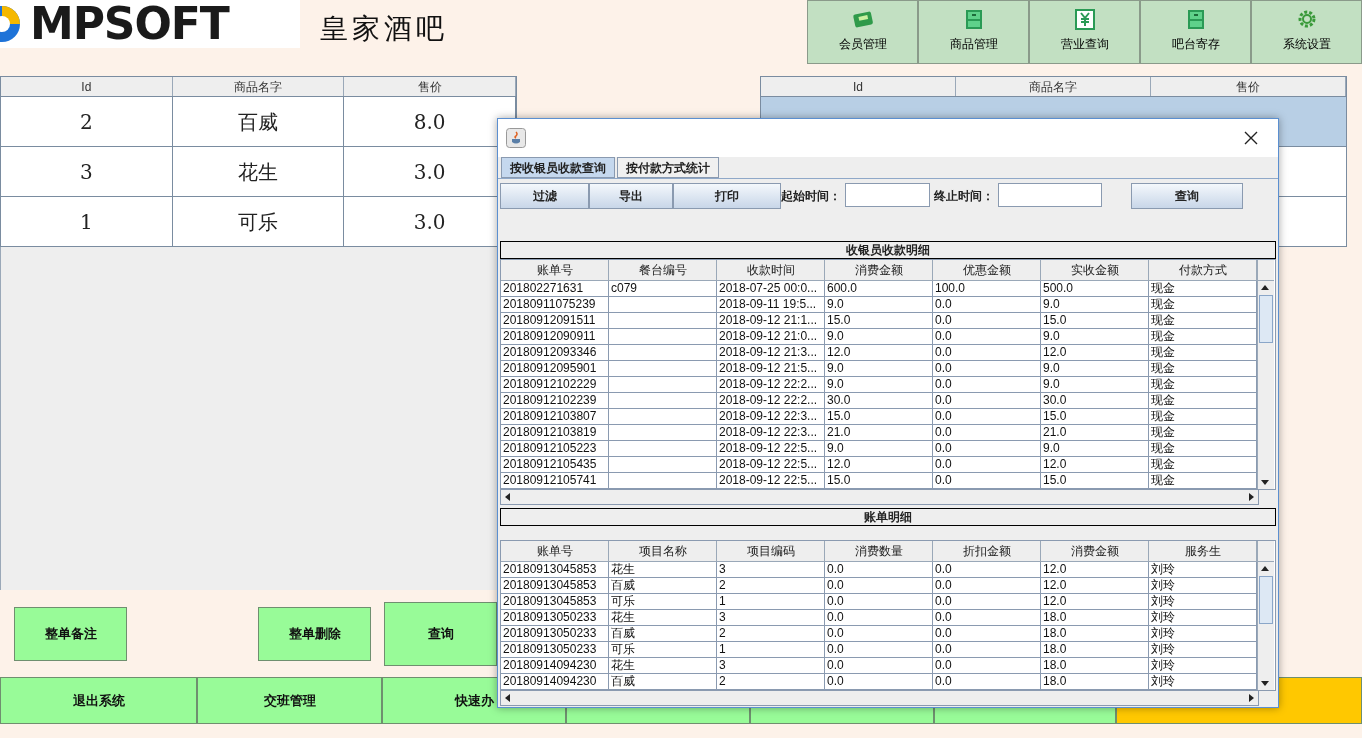  What do you see at coordinates (811, 196) in the screenshot?
I see `field-label: 起始时间：` at bounding box center [811, 196].